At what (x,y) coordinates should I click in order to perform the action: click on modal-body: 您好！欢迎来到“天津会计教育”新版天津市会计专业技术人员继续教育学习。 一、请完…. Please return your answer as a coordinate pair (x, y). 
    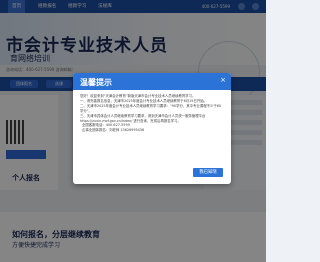
    Looking at the image, I should click on (152, 111).